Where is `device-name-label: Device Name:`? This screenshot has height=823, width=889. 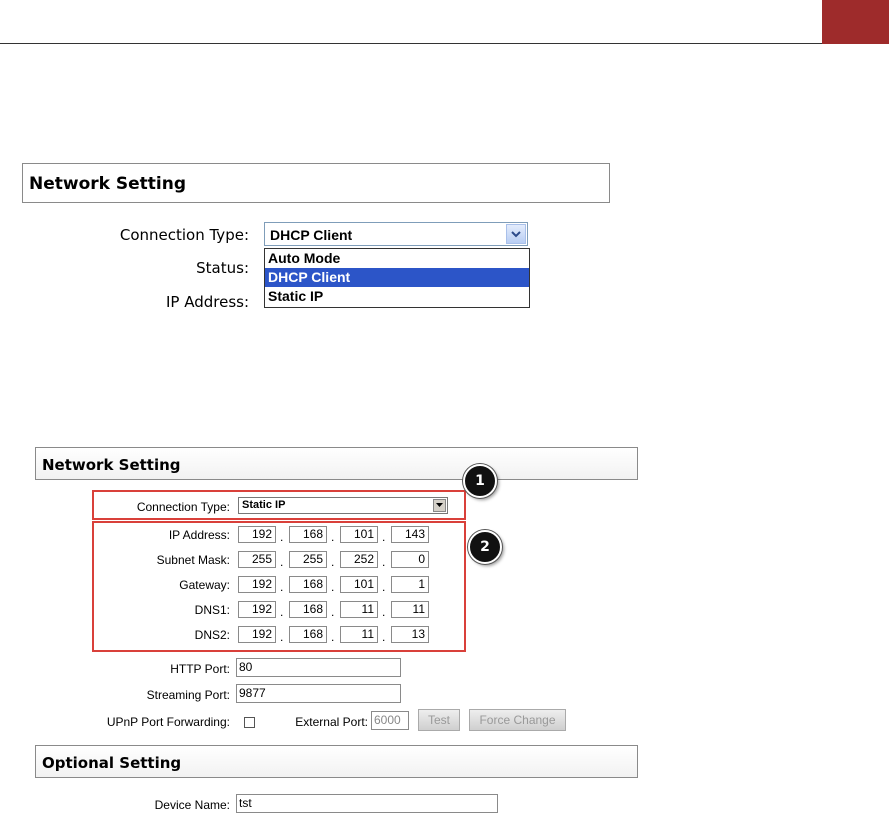 device-name-label: Device Name: is located at coordinates (192, 805).